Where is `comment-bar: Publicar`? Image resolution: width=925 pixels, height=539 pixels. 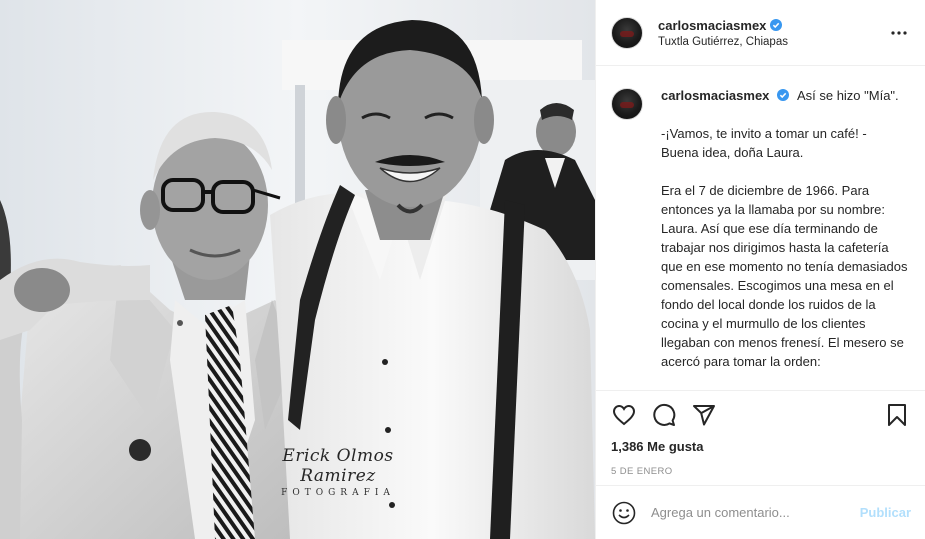 comment-bar: Publicar is located at coordinates (760, 512).